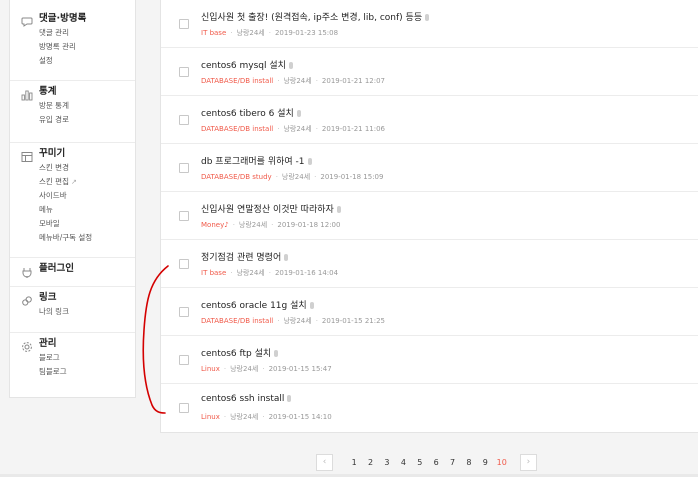  What do you see at coordinates (240, 352) in the screenshot?
I see `post-title-link: centos6 ftp 설치` at bounding box center [240, 352].